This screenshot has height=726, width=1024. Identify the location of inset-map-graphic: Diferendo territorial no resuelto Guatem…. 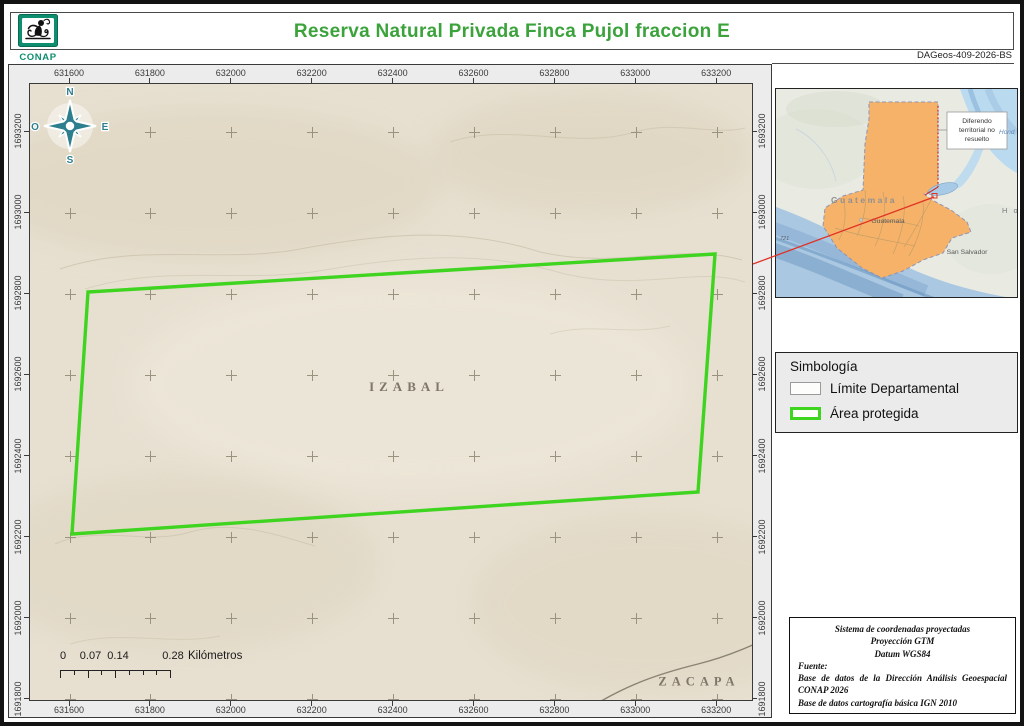
(890, 197).